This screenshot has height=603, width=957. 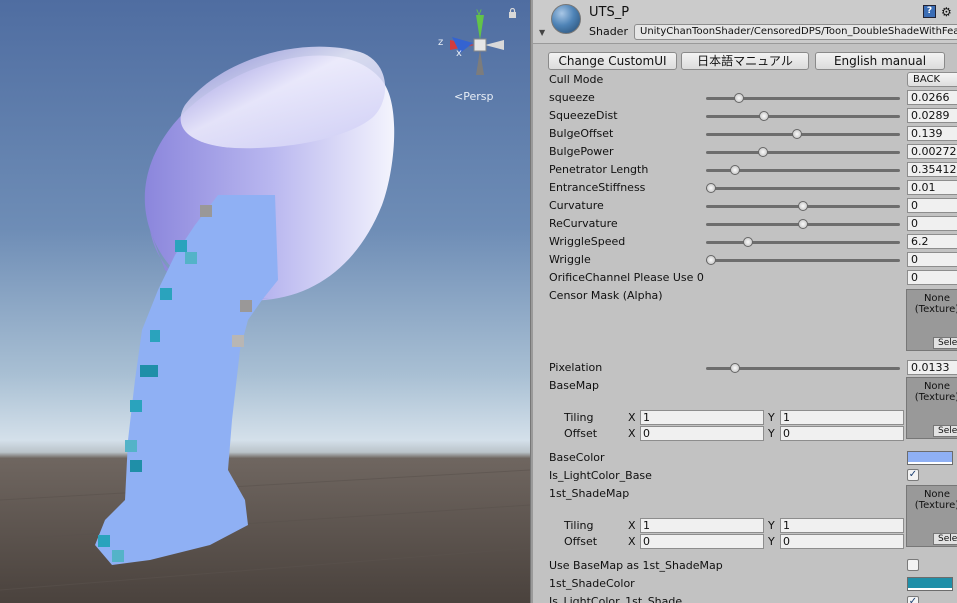 What do you see at coordinates (745, 61) in the screenshot?
I see `japanese-manual-button: 日本語マニュアル` at bounding box center [745, 61].